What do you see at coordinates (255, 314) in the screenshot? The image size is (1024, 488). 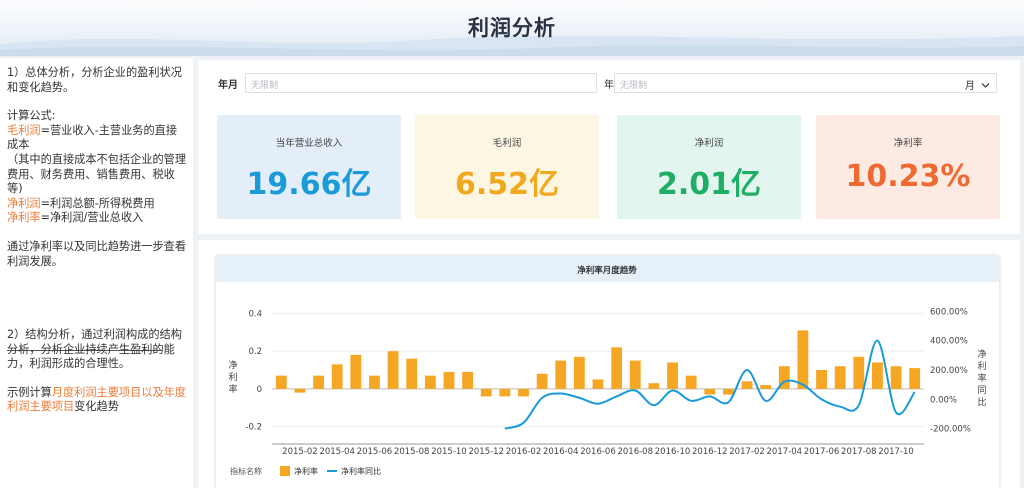 I see `y-tick-label: 0.4` at bounding box center [255, 314].